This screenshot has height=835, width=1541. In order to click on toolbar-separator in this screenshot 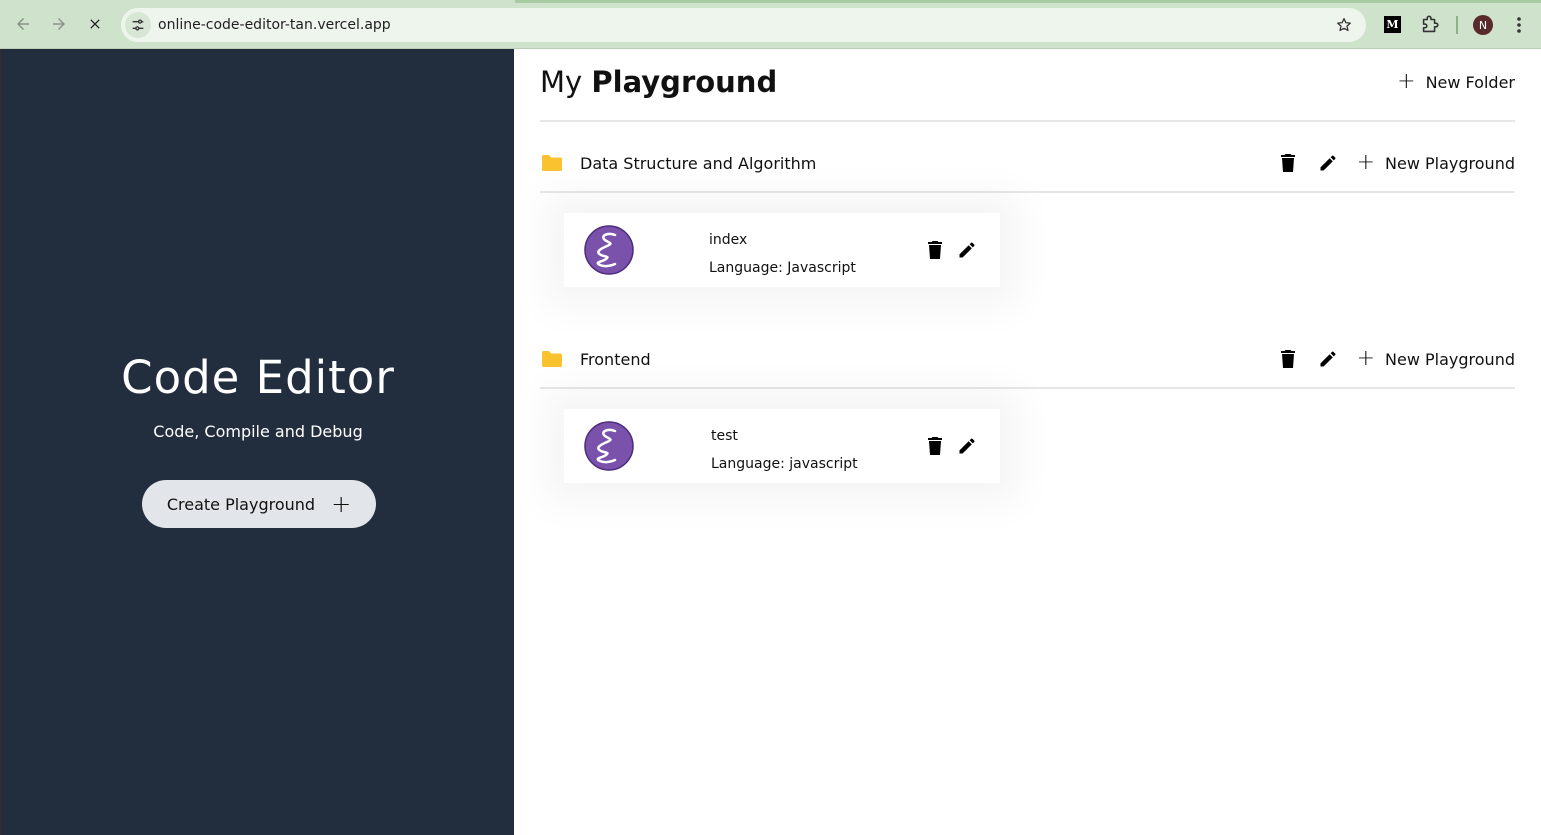, I will do `click(1457, 25)`.